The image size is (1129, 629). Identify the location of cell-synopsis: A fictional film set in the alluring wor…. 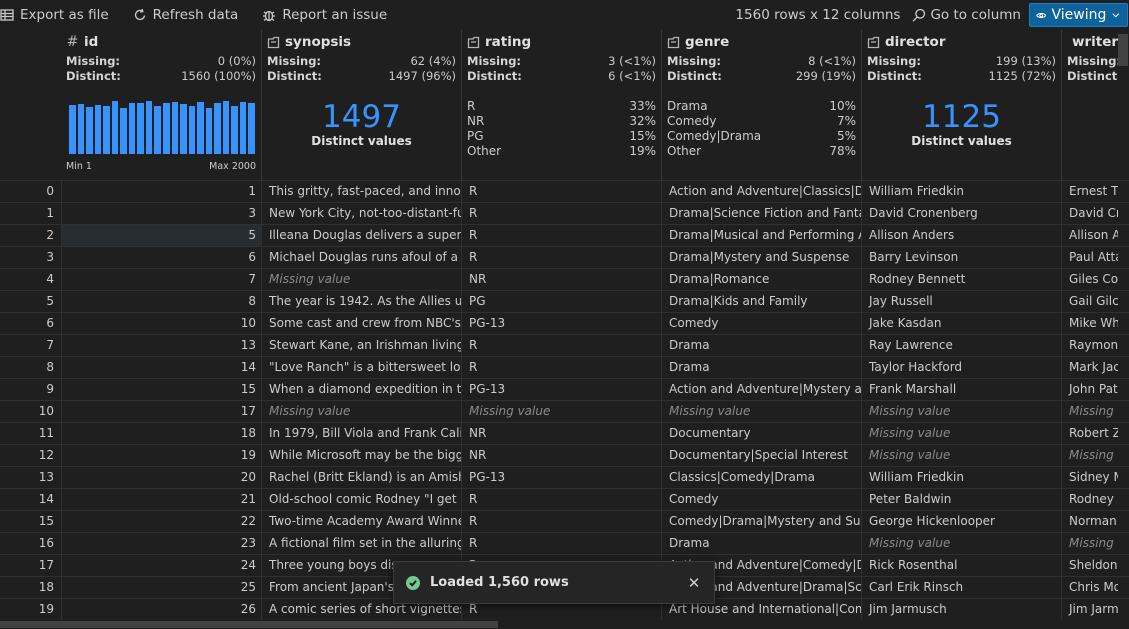
(361, 544).